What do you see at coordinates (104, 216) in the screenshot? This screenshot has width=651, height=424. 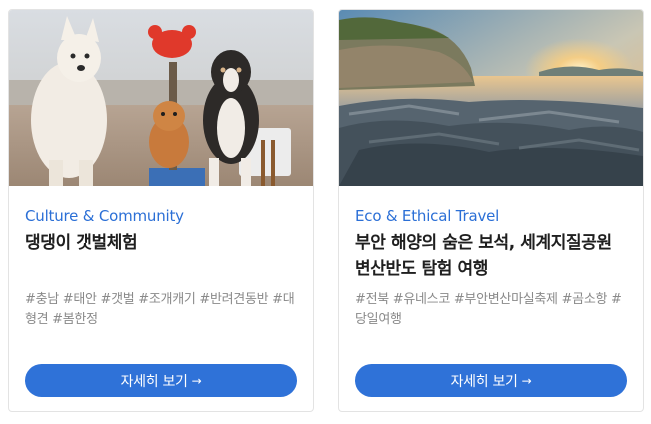 I see `card-category: Culture & Community` at bounding box center [104, 216].